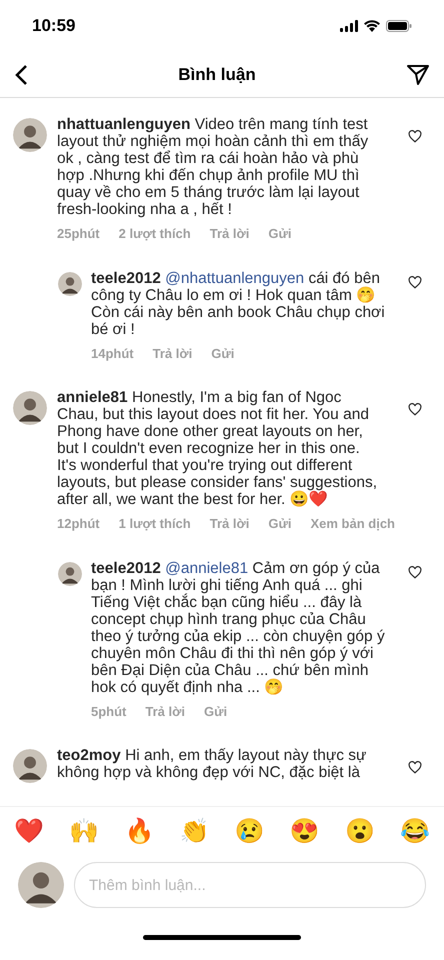 Image resolution: width=444 pixels, height=960 pixels. I want to click on comment-text: nhattuanlenguyen Video trên mang tính test layout thử nghiệm mọi hoàn cảnh thì em thấy ok , càng test để tìm ra cái hoàn hảo và phù hợp .Nhưng khi đến chụp ảnh profile MU thì quay về cho em 5 tháng trước làm lại layout fresh-looking nha a , hết !, so click(213, 167).